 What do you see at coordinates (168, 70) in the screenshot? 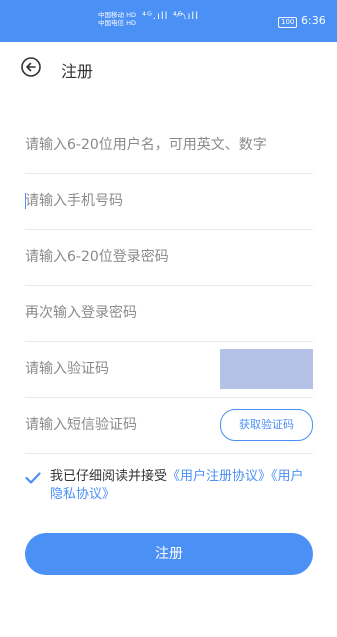
I see `nav-bar: 注册` at bounding box center [168, 70].